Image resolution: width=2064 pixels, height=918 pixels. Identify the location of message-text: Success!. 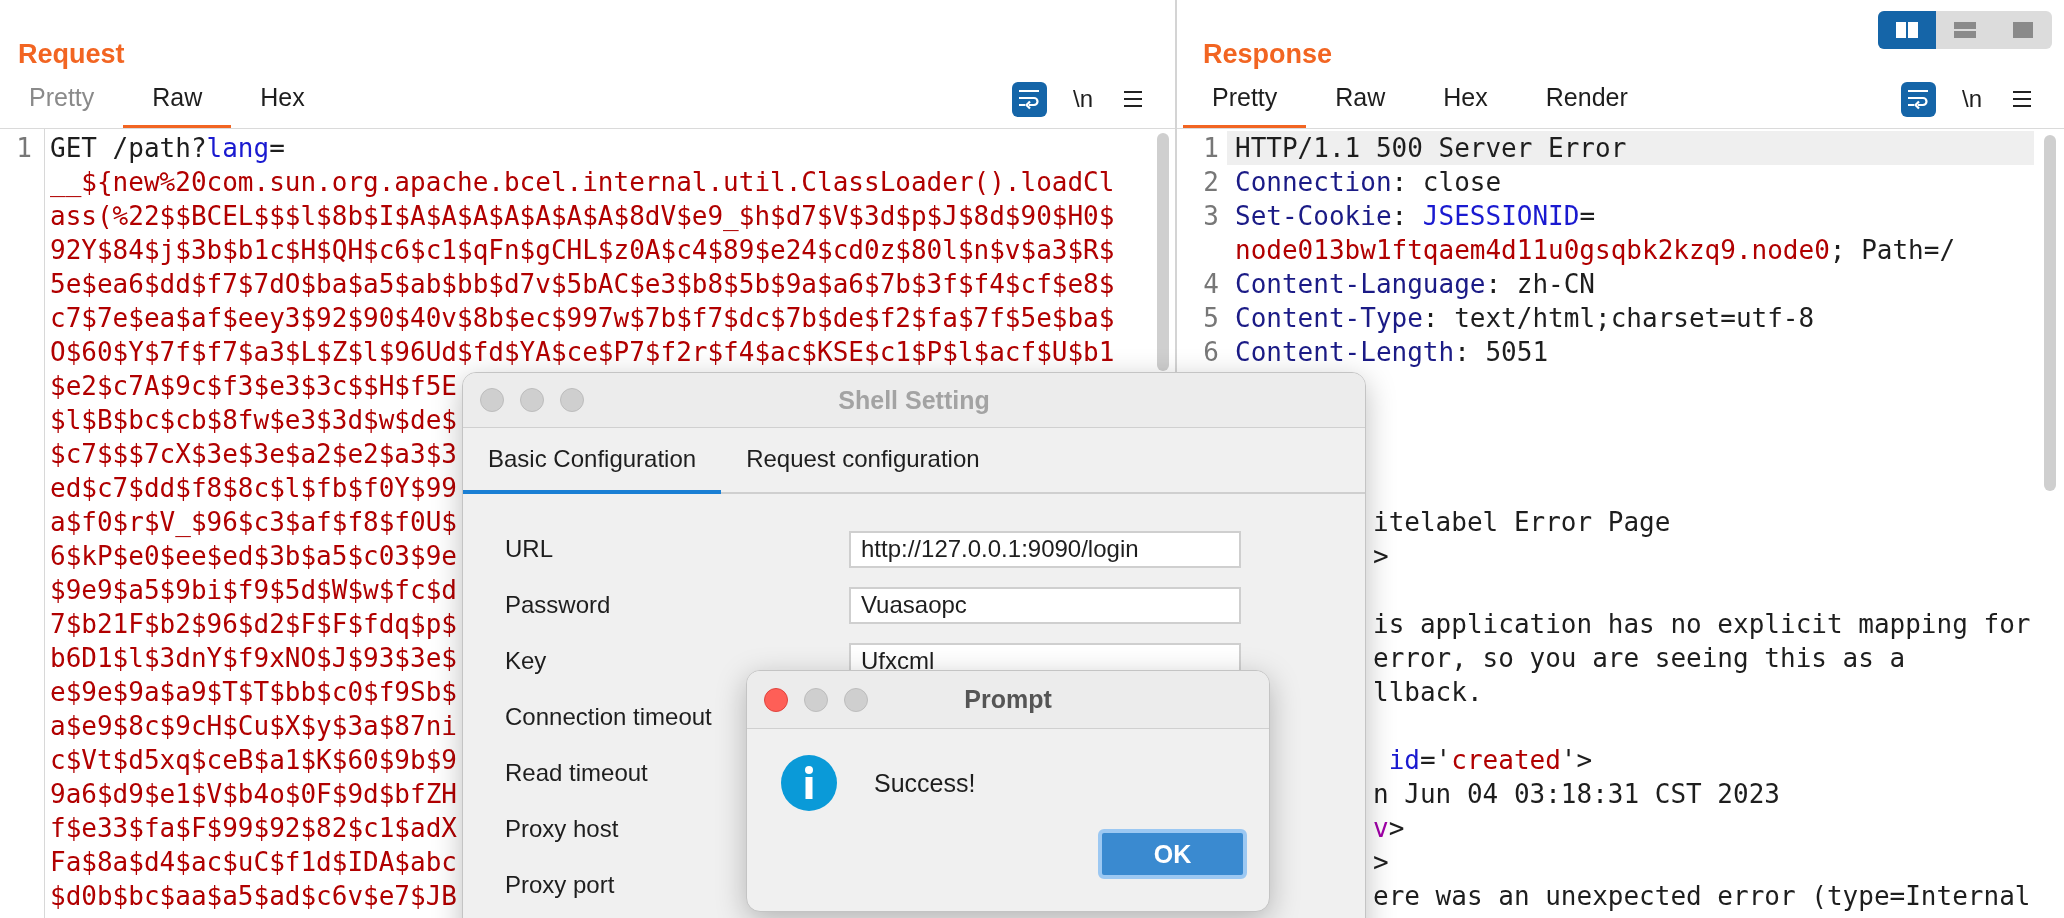
(925, 783).